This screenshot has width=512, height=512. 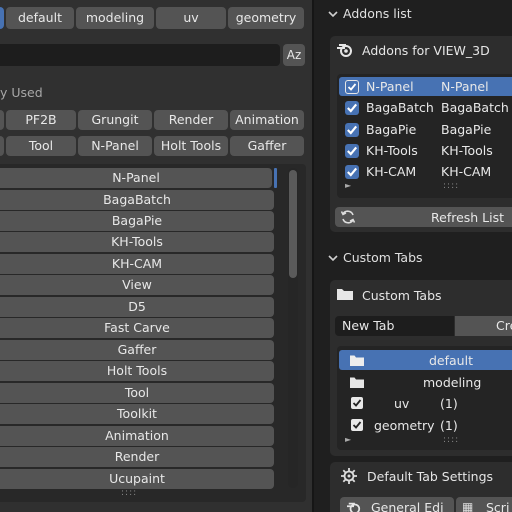 What do you see at coordinates (137, 221) in the screenshot?
I see `list-item: BagaPie` at bounding box center [137, 221].